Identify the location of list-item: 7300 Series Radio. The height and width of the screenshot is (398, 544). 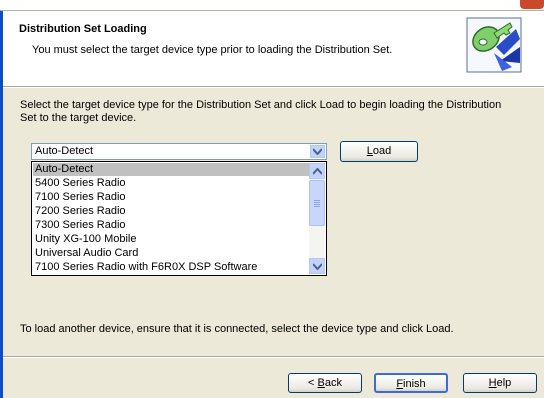
(171, 225).